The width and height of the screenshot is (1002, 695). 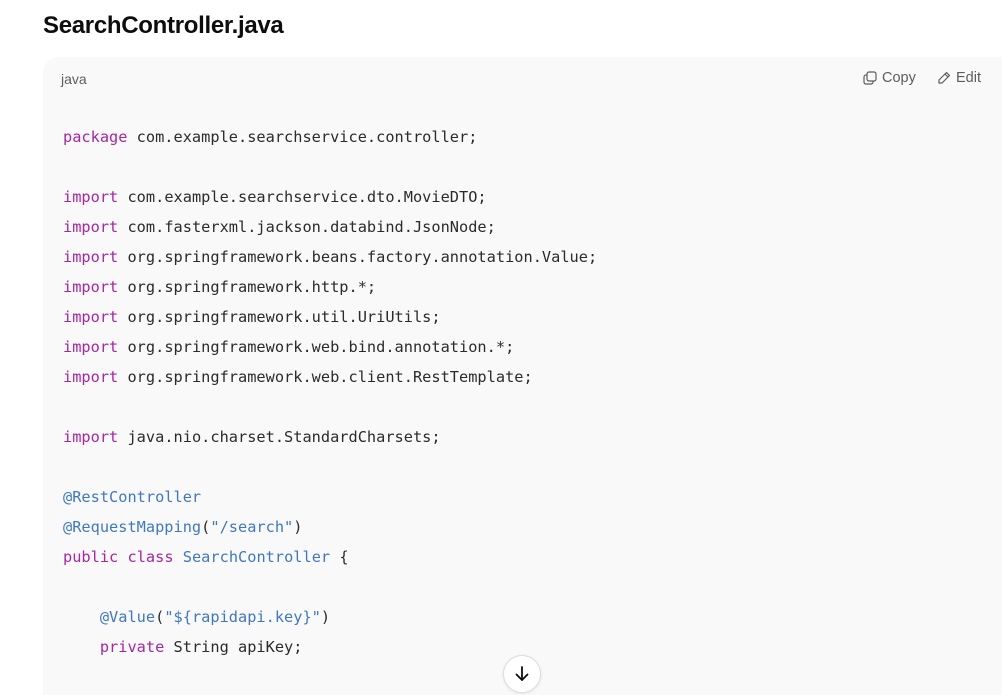 I want to click on file-title: SearchController.java, so click(x=163, y=25).